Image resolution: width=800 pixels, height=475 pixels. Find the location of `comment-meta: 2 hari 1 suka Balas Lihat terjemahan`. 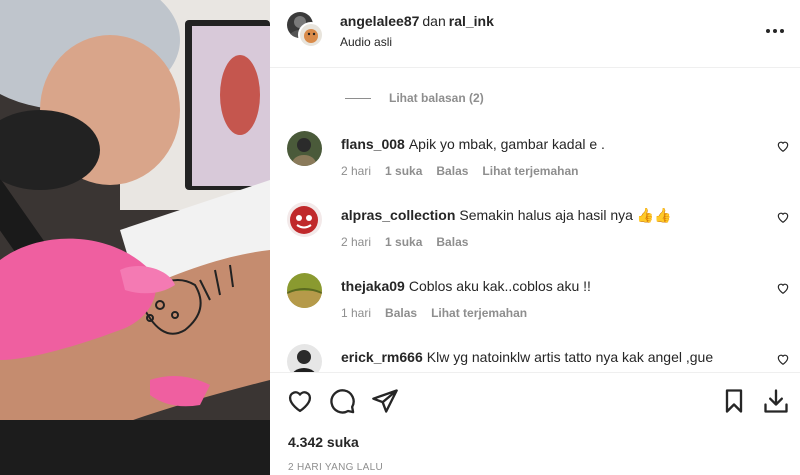

comment-meta: 2 hari 1 suka Balas Lihat terjemahan is located at coordinates (459, 171).